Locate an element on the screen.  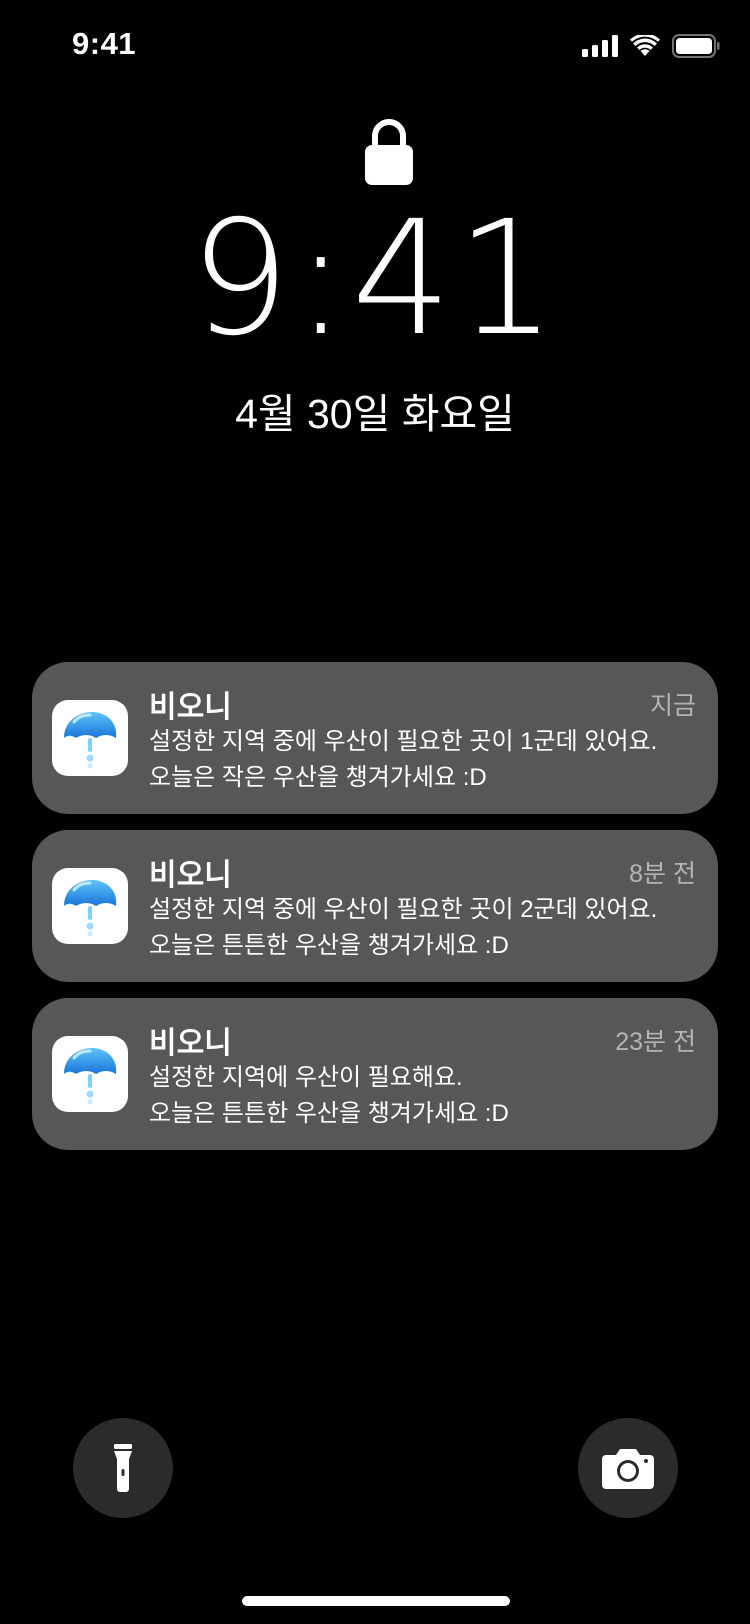
cellular-signal-icon is located at coordinates (600, 46).